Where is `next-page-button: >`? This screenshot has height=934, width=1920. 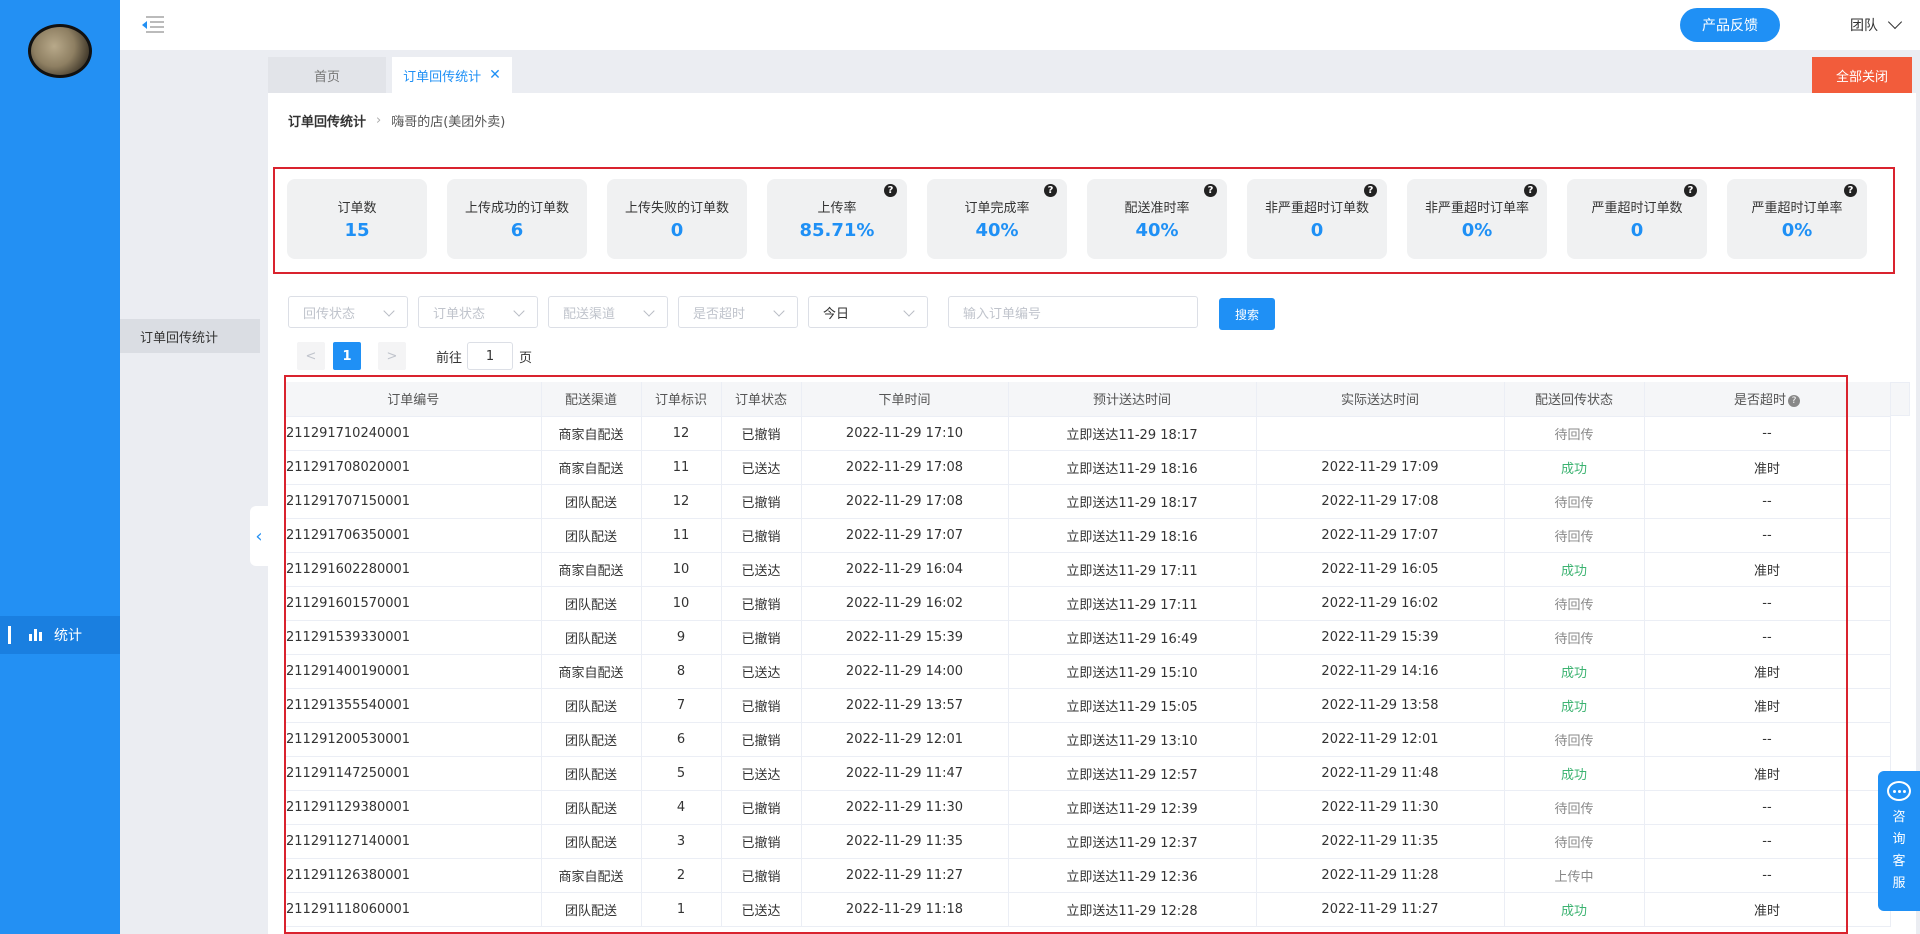 next-page-button: > is located at coordinates (392, 356).